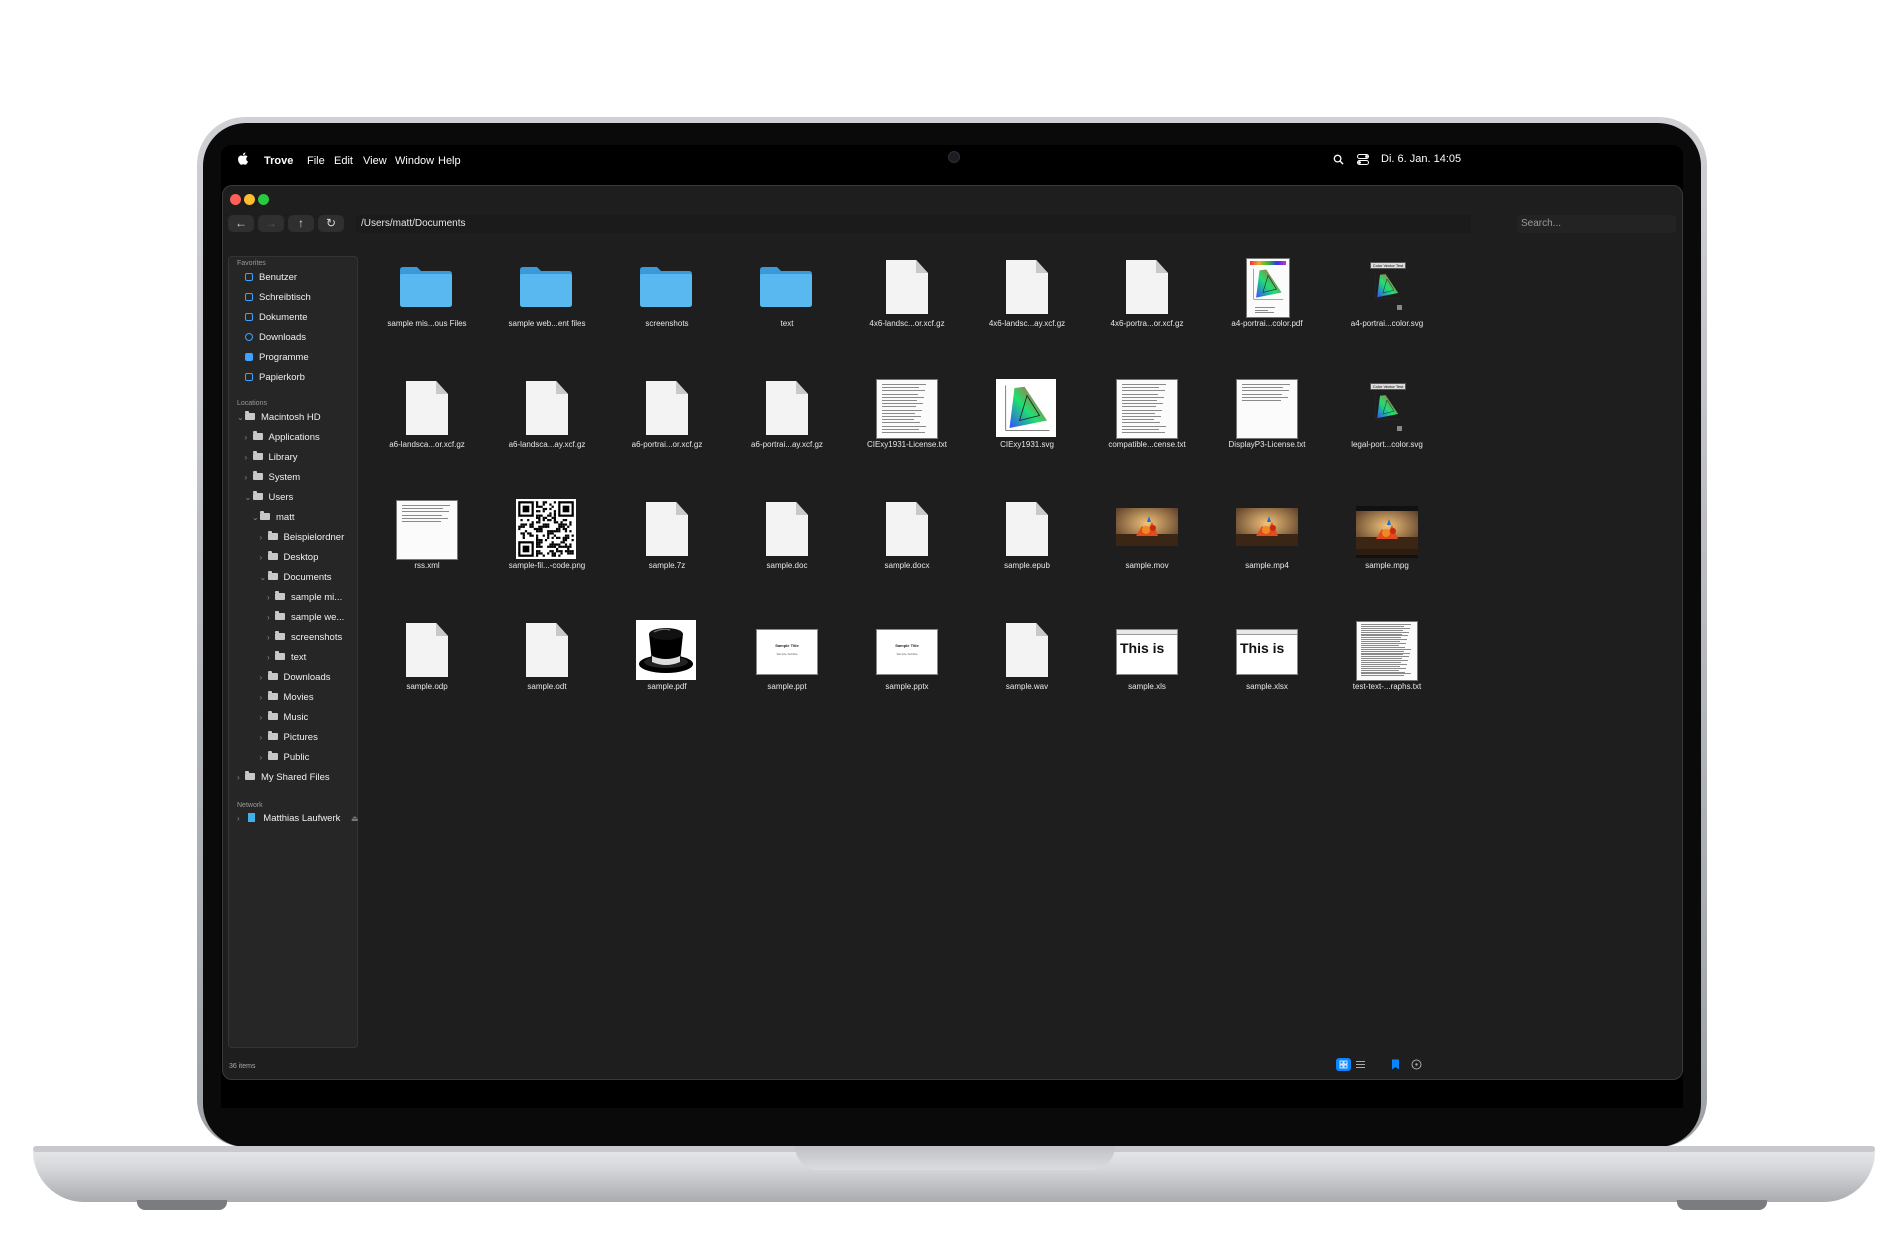 Image resolution: width=1900 pixels, height=1235 pixels. Describe the element at coordinates (913, 224) in the screenshot. I see `path-field: /Users/matt/Documents` at that location.